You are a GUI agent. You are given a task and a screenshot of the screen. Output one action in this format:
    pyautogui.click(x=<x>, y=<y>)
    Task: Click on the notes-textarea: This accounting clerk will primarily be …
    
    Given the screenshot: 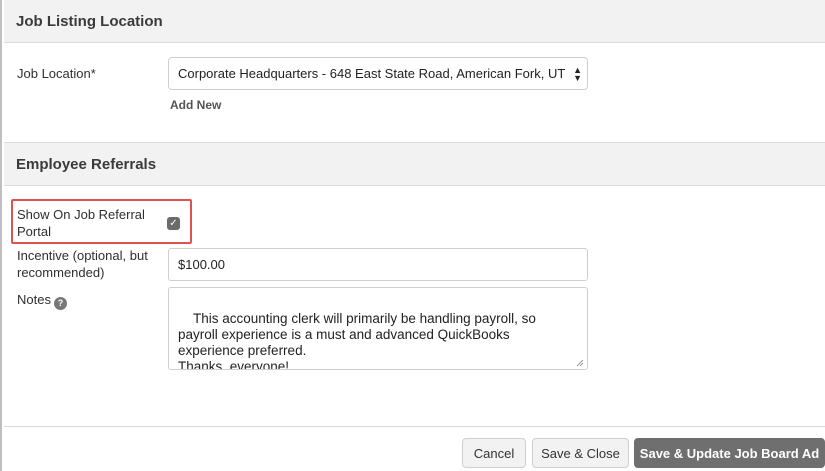 What is the action you would take?
    pyautogui.click(x=378, y=328)
    